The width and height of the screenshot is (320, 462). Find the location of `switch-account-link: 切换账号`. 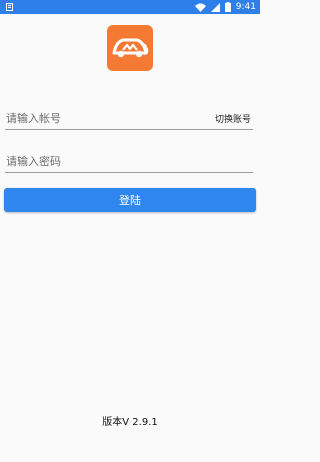

switch-account-link: 切换账号 is located at coordinates (233, 118).